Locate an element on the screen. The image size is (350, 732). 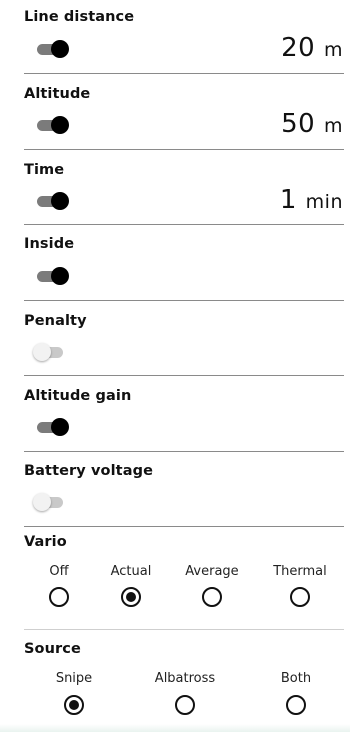
altitude-toggle is located at coordinates (53, 125).